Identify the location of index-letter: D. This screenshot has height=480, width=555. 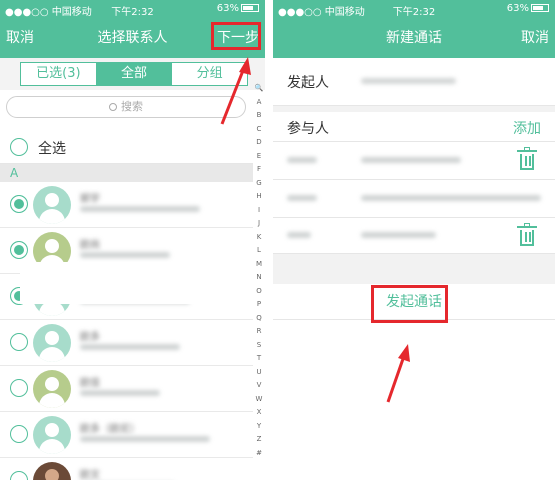
(259, 143).